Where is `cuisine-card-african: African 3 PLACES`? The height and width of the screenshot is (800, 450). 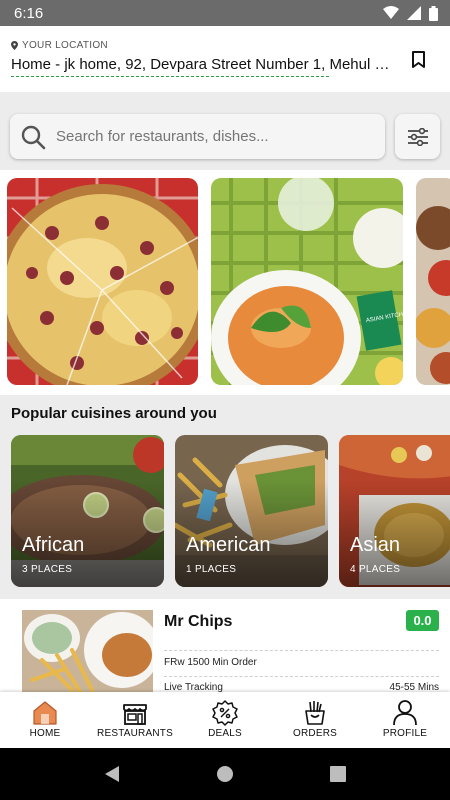 cuisine-card-african: African 3 PLACES is located at coordinates (87, 511).